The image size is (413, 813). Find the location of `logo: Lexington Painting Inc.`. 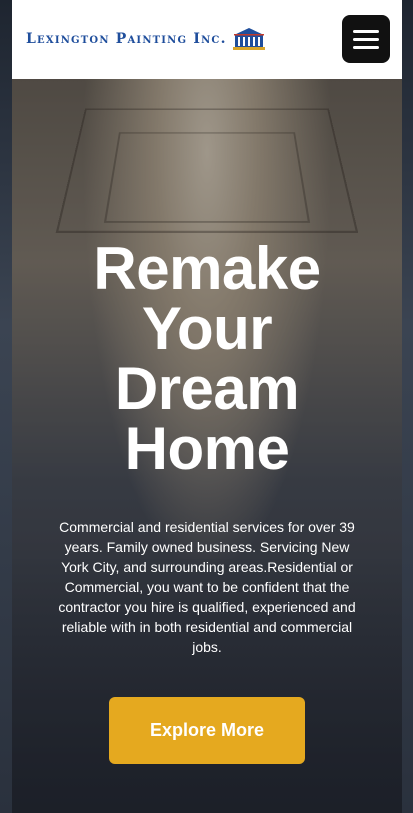

logo: Lexington Painting Inc. is located at coordinates (146, 39).